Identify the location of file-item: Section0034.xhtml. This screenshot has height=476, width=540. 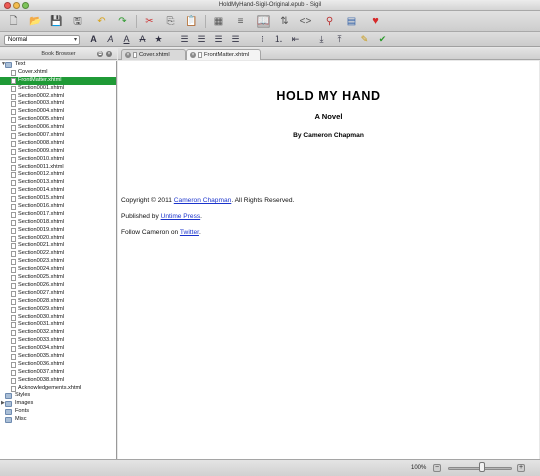
(58, 349).